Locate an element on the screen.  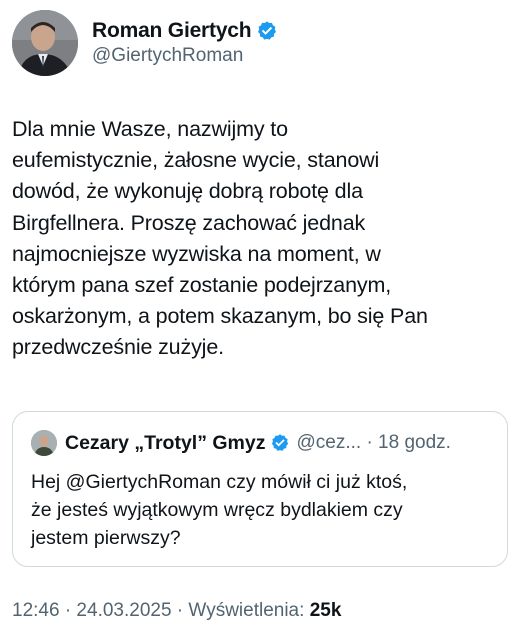
tweet-text-line: Dla mnie Wasze, nazwijmy to is located at coordinates (150, 129).